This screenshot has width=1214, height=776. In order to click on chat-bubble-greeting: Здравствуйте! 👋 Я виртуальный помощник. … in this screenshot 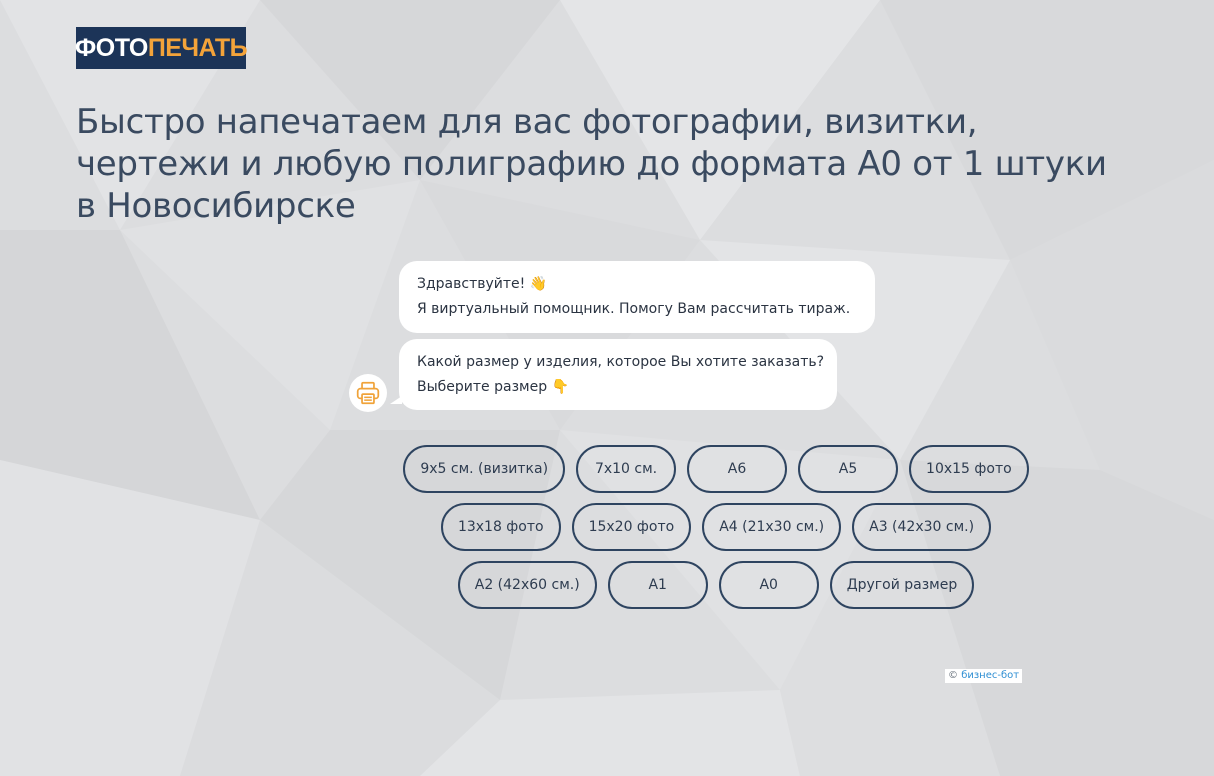, I will do `click(637, 297)`.